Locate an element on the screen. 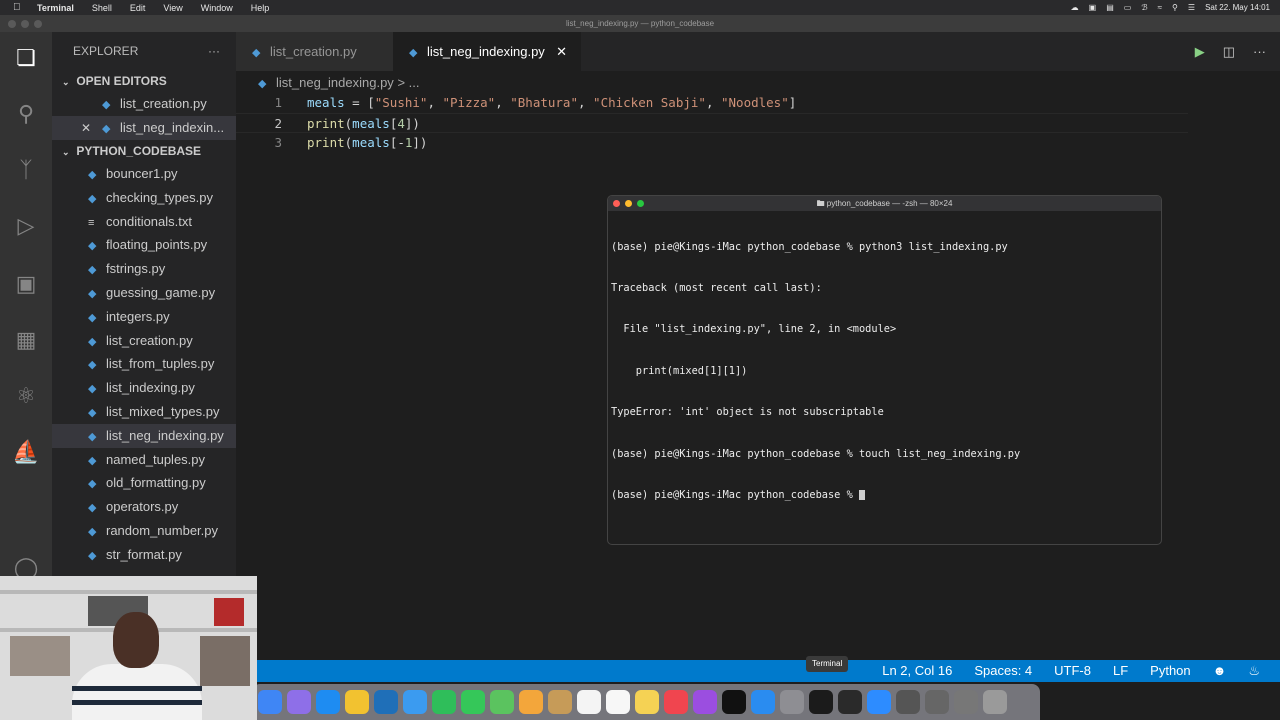 The image size is (1280, 720). remote-explorer-icon: ▣ is located at coordinates (26, 284).